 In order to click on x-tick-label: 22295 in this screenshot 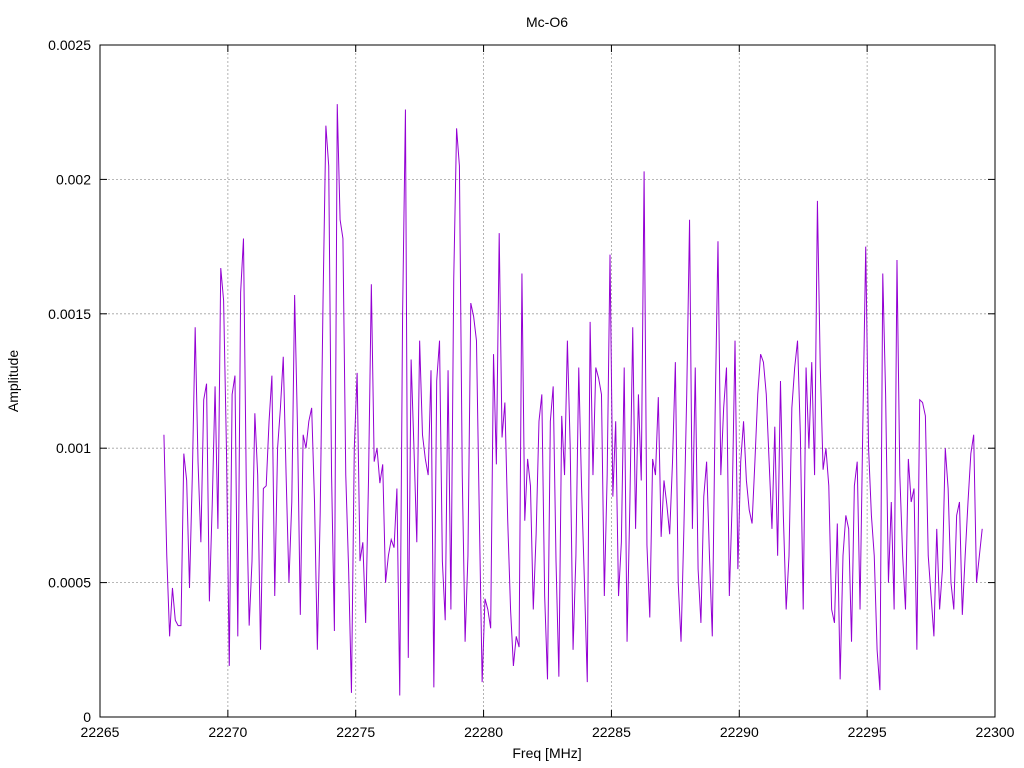, I will do `click(867, 732)`.